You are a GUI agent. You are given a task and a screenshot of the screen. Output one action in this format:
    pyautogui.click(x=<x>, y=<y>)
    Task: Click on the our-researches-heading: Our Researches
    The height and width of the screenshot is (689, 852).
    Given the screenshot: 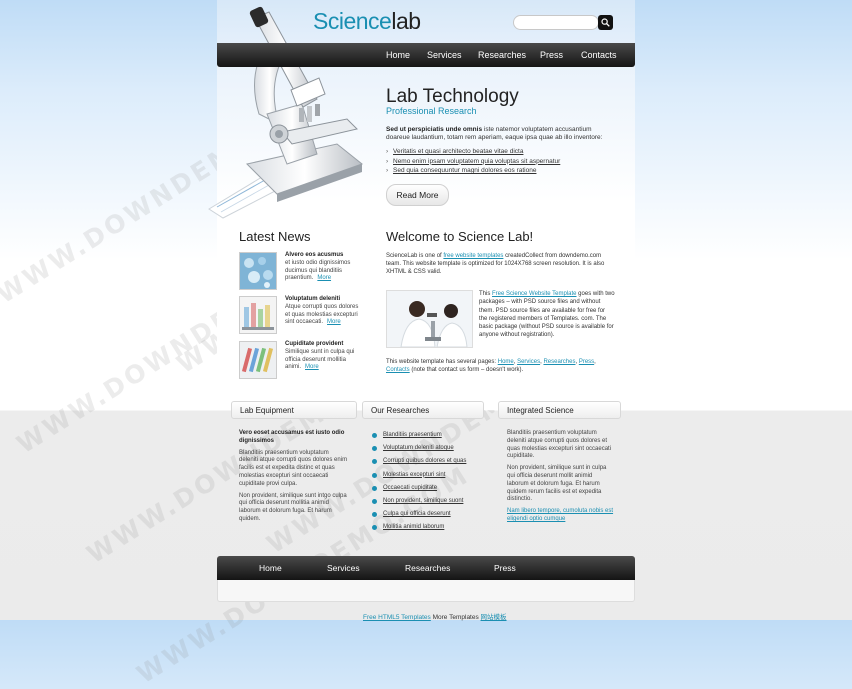 What is the action you would take?
    pyautogui.click(x=423, y=410)
    